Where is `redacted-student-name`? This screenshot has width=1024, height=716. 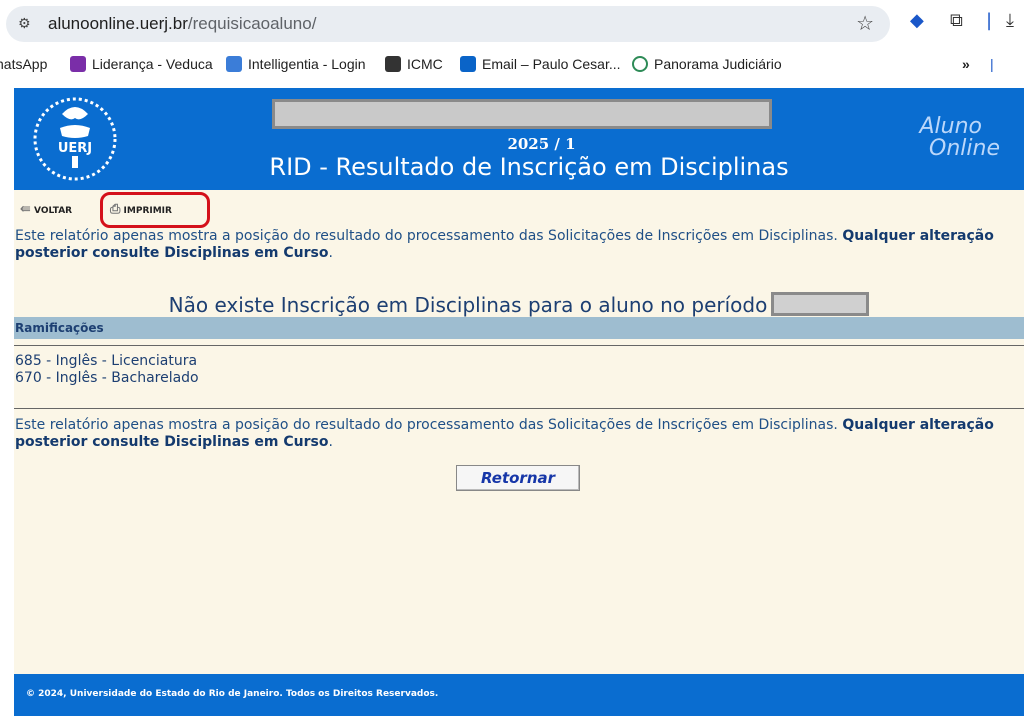 redacted-student-name is located at coordinates (522, 114).